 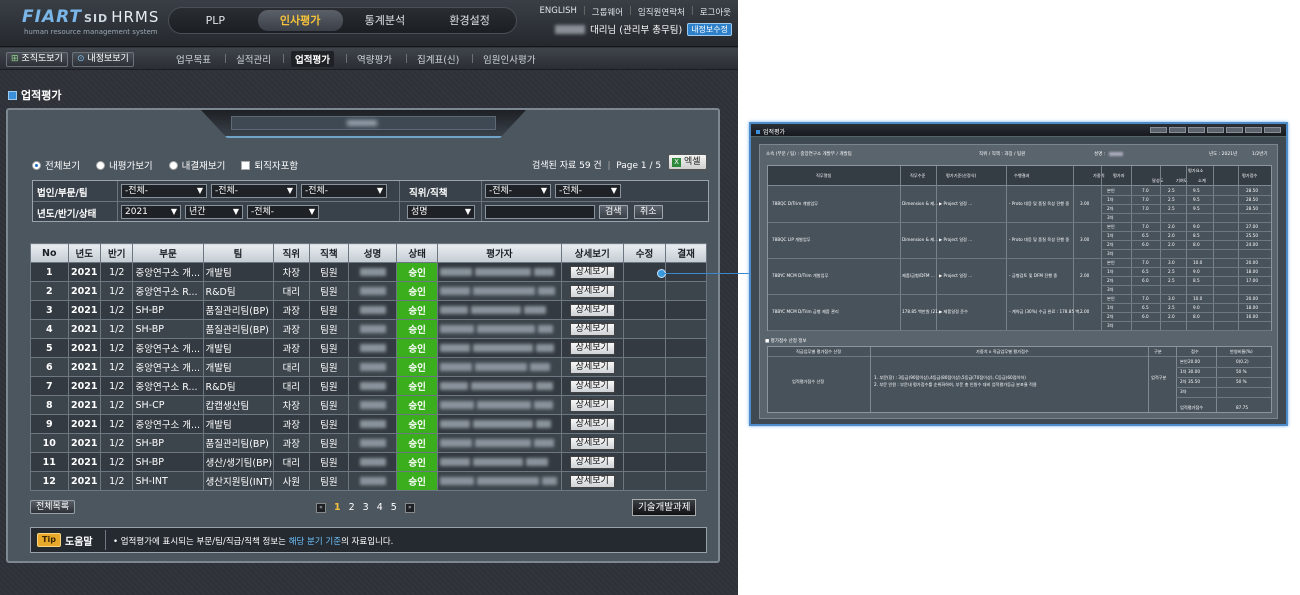 What do you see at coordinates (344, 191) in the screenshot?
I see `select-team: -전체- ▼` at bounding box center [344, 191].